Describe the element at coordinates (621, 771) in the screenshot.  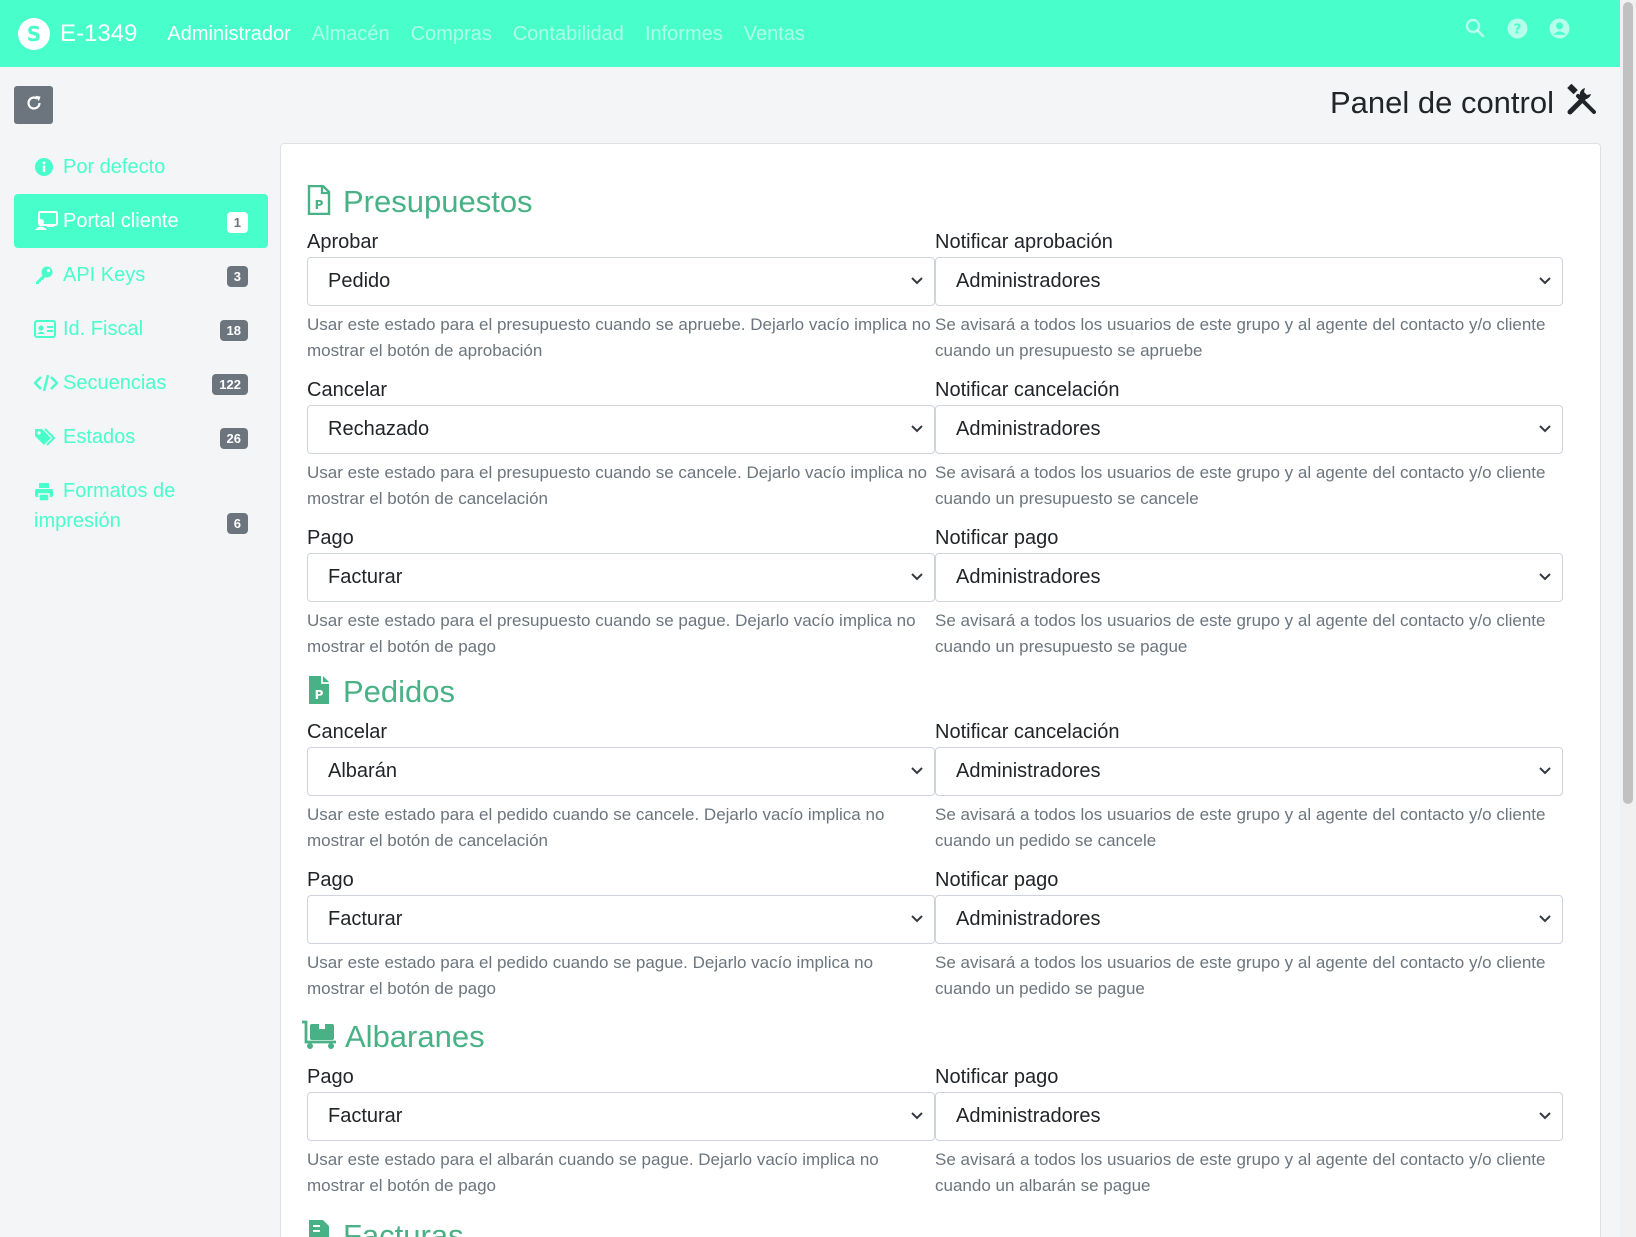
I see `cancelar-select: Albarán` at that location.